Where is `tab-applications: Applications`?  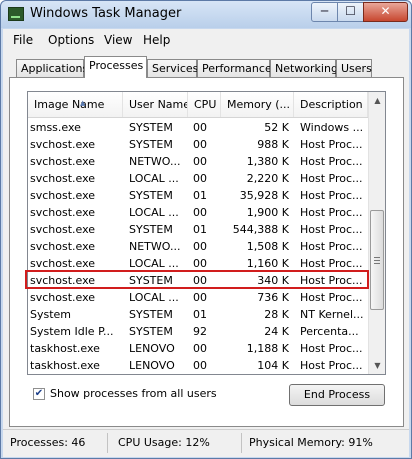
tab-applications: Applications is located at coordinates (52, 68).